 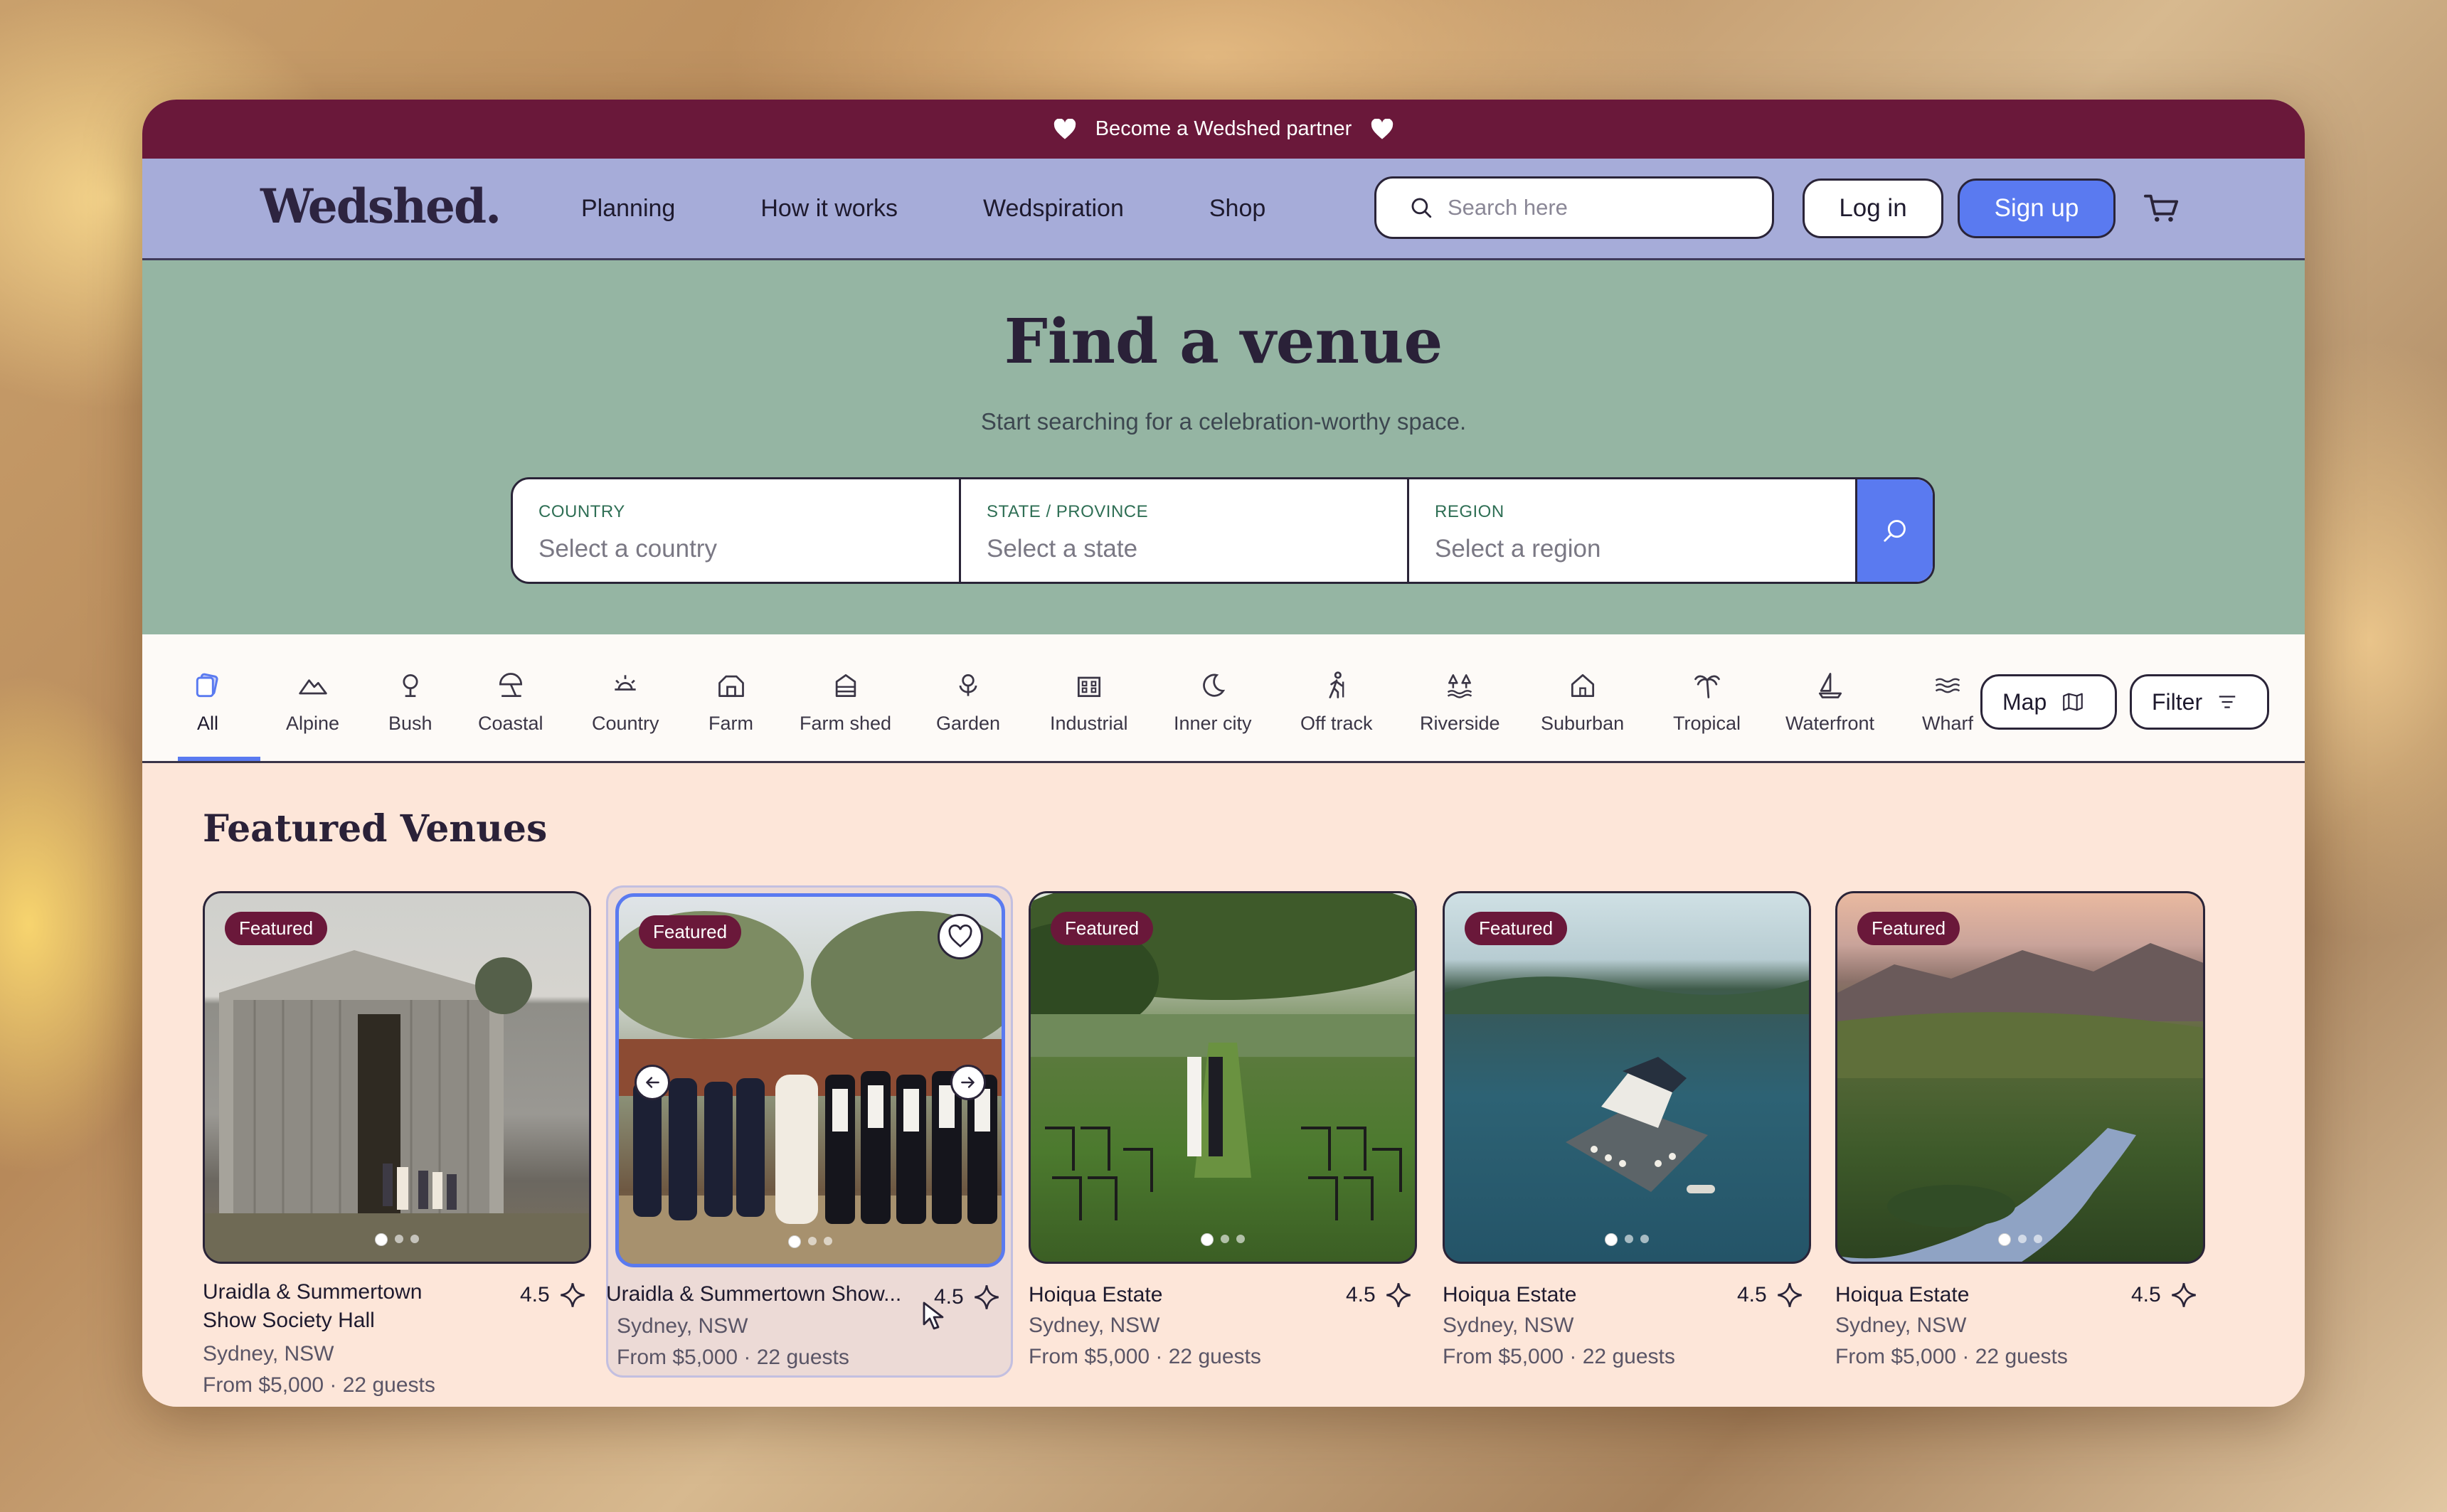 I want to click on category-bush: Bush, so click(x=410, y=702).